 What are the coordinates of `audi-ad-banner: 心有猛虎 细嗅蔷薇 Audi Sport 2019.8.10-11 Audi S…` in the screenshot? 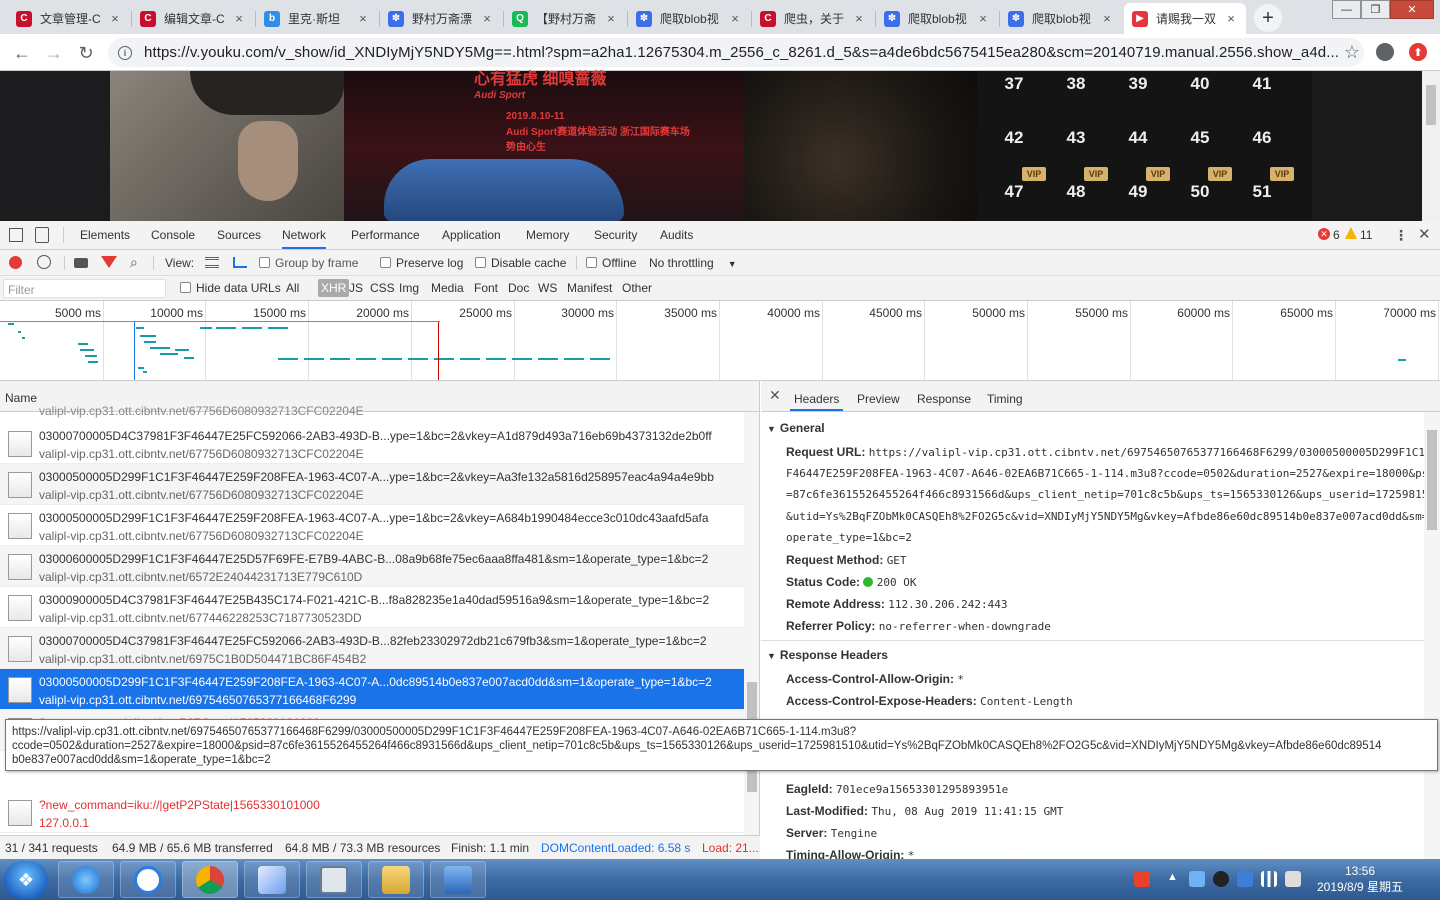 It's located at (544, 146).